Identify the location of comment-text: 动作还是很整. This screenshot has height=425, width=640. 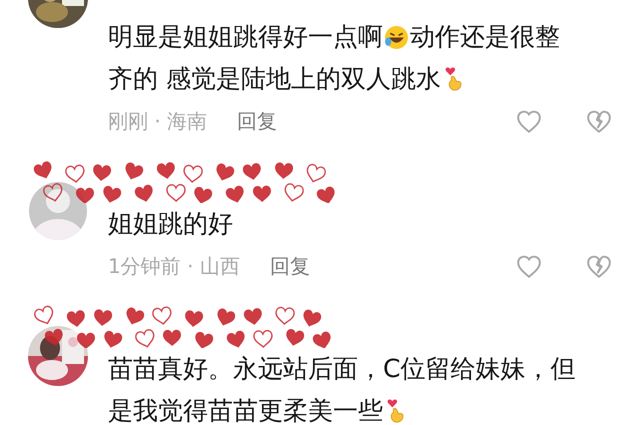
(485, 37).